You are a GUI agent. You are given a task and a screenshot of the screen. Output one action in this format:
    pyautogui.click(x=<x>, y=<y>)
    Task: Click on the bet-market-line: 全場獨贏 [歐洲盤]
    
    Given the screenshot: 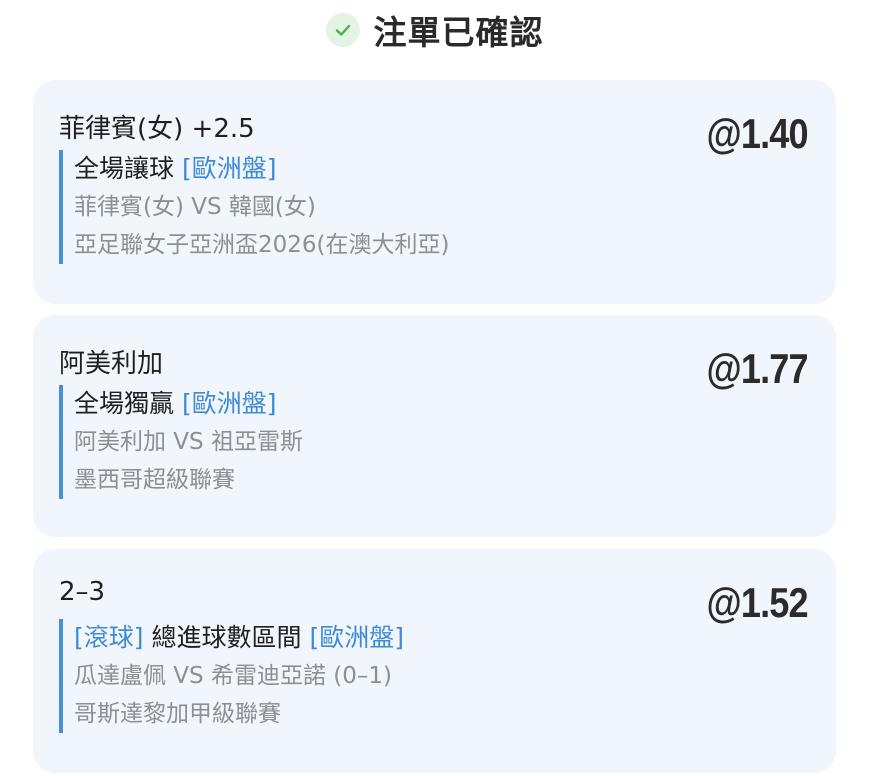 What is the action you would take?
    pyautogui.click(x=188, y=404)
    